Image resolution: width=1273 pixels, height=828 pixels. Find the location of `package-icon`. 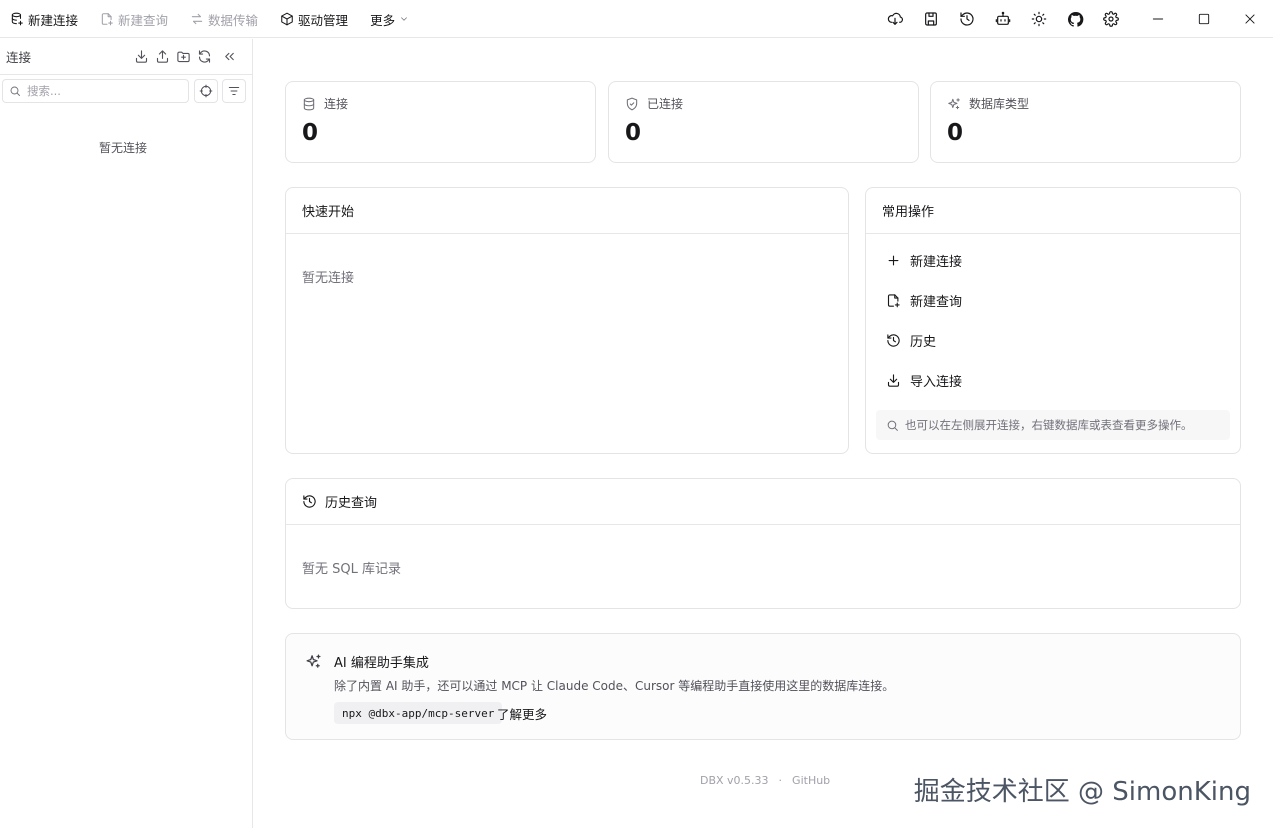

package-icon is located at coordinates (287, 19).